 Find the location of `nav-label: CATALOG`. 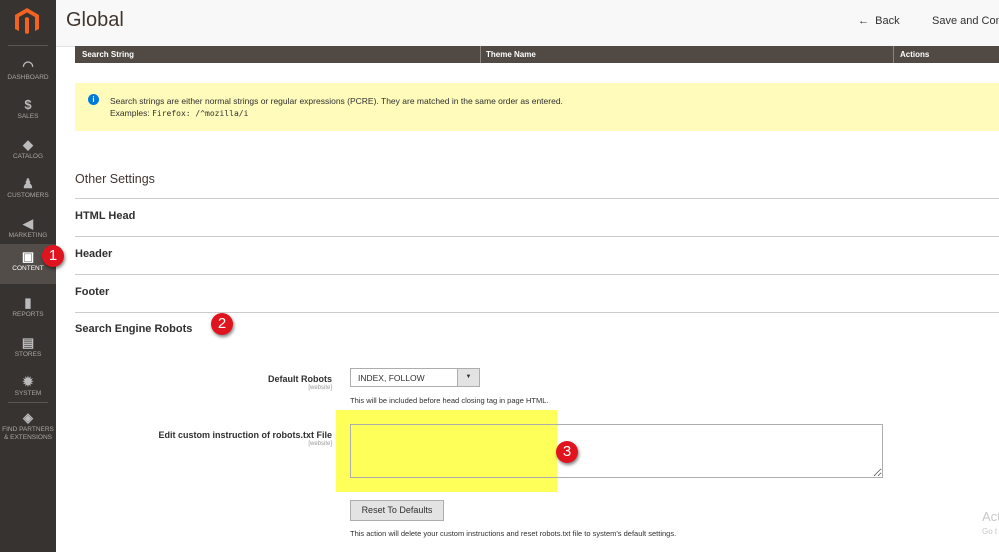

nav-label: CATALOG is located at coordinates (28, 156).